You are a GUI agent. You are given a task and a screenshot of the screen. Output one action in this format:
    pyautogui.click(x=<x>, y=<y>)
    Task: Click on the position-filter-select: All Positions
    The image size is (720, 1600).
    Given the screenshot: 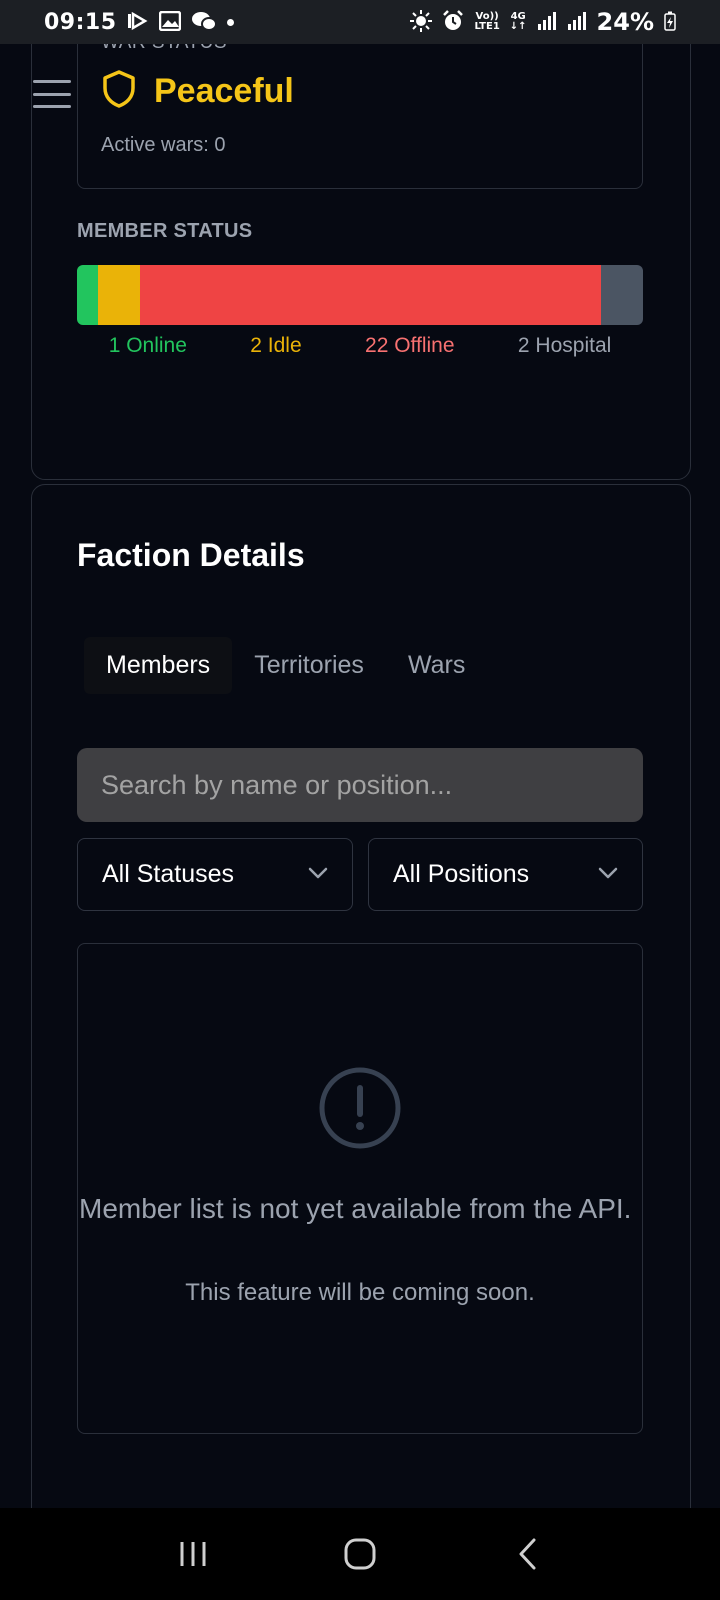 What is the action you would take?
    pyautogui.click(x=505, y=874)
    